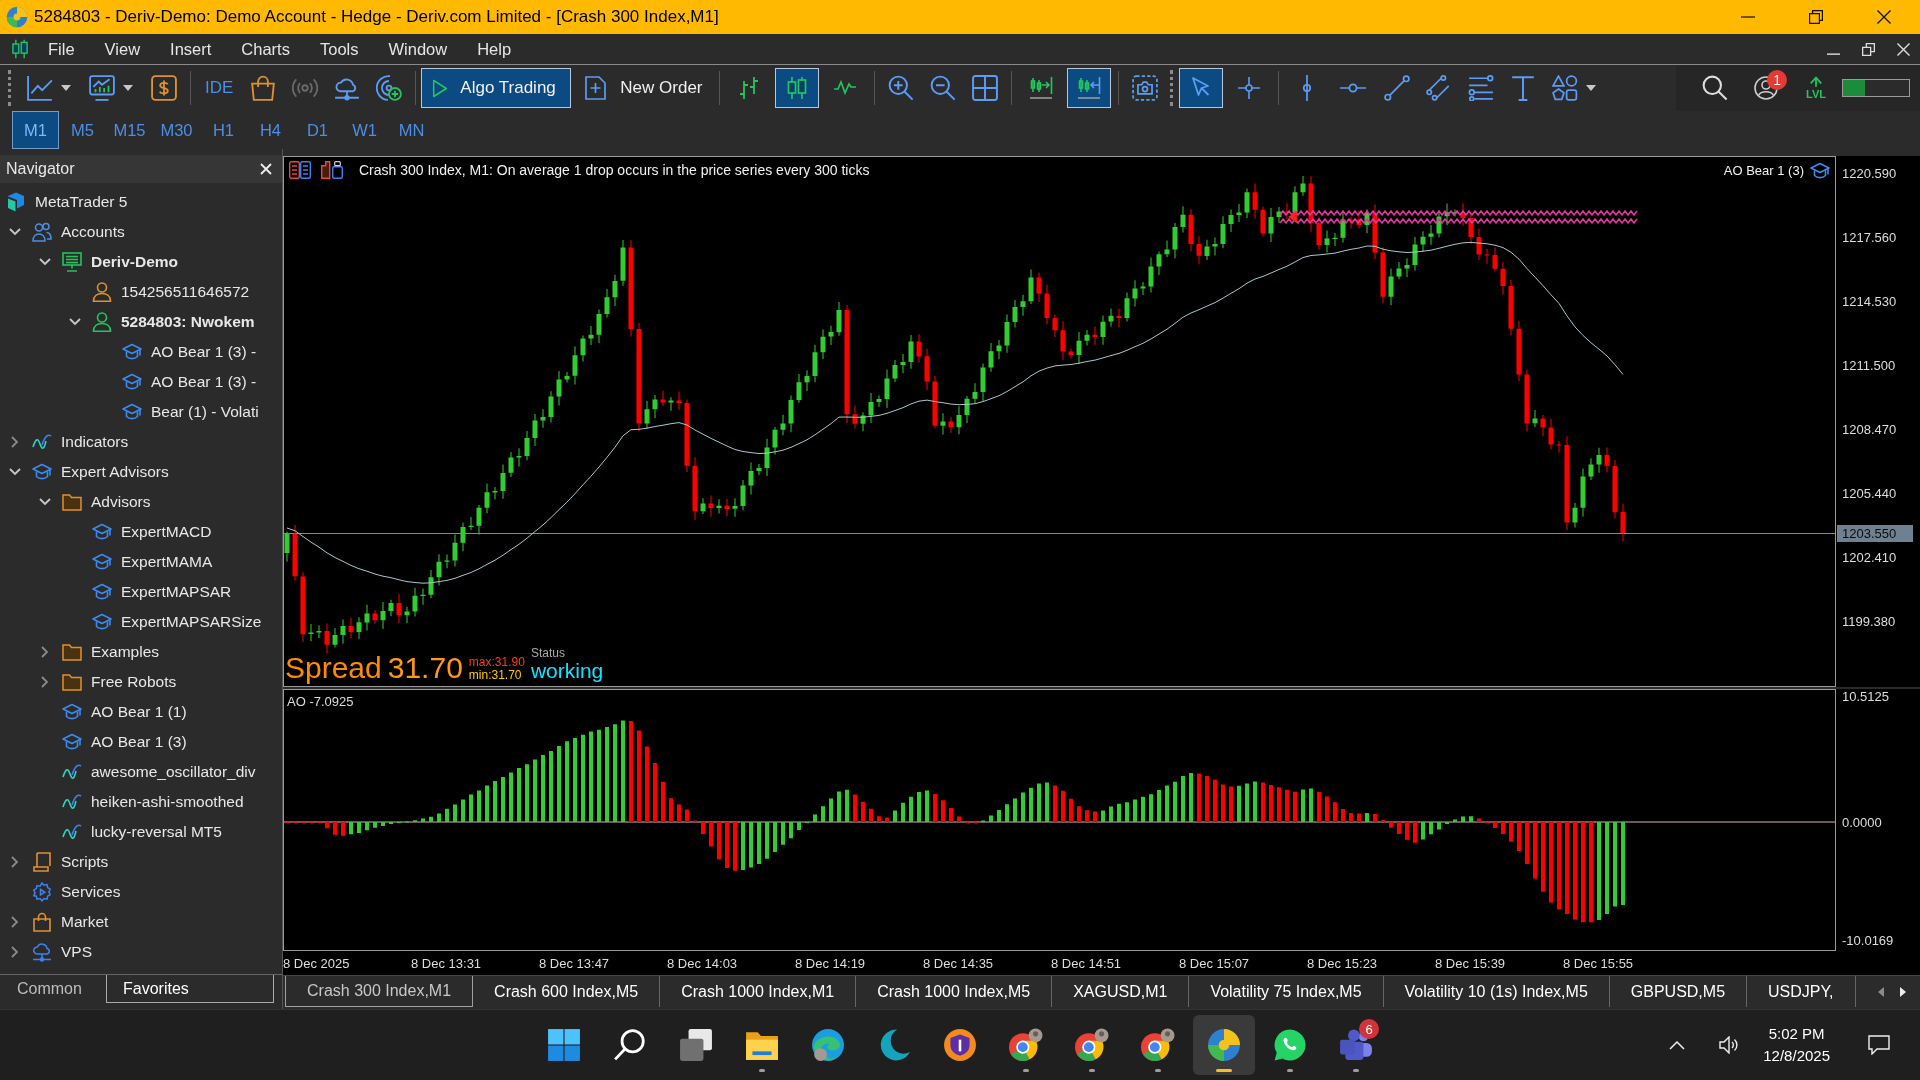 The image size is (1920, 1080). What do you see at coordinates (53, 989) in the screenshot?
I see `panel-tab: Common` at bounding box center [53, 989].